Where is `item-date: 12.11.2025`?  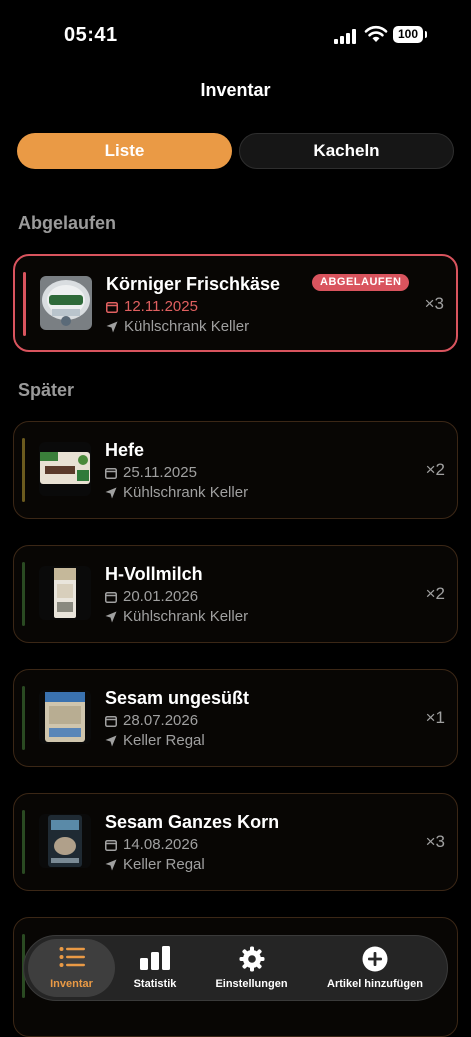
item-date: 12.11.2025 is located at coordinates (152, 306).